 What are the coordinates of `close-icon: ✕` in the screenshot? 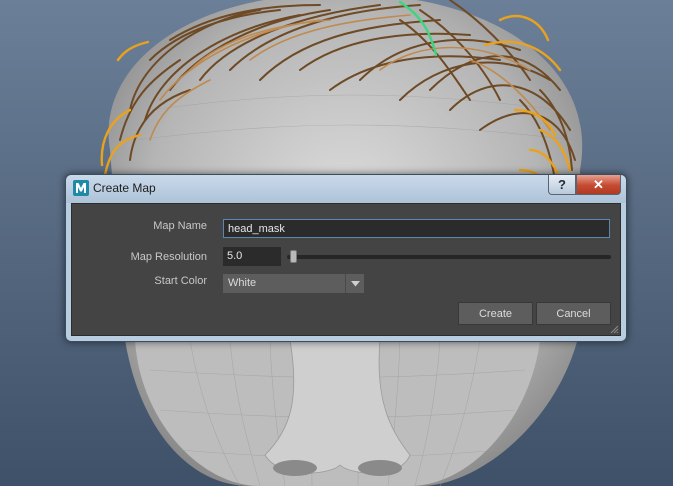 It's located at (598, 184).